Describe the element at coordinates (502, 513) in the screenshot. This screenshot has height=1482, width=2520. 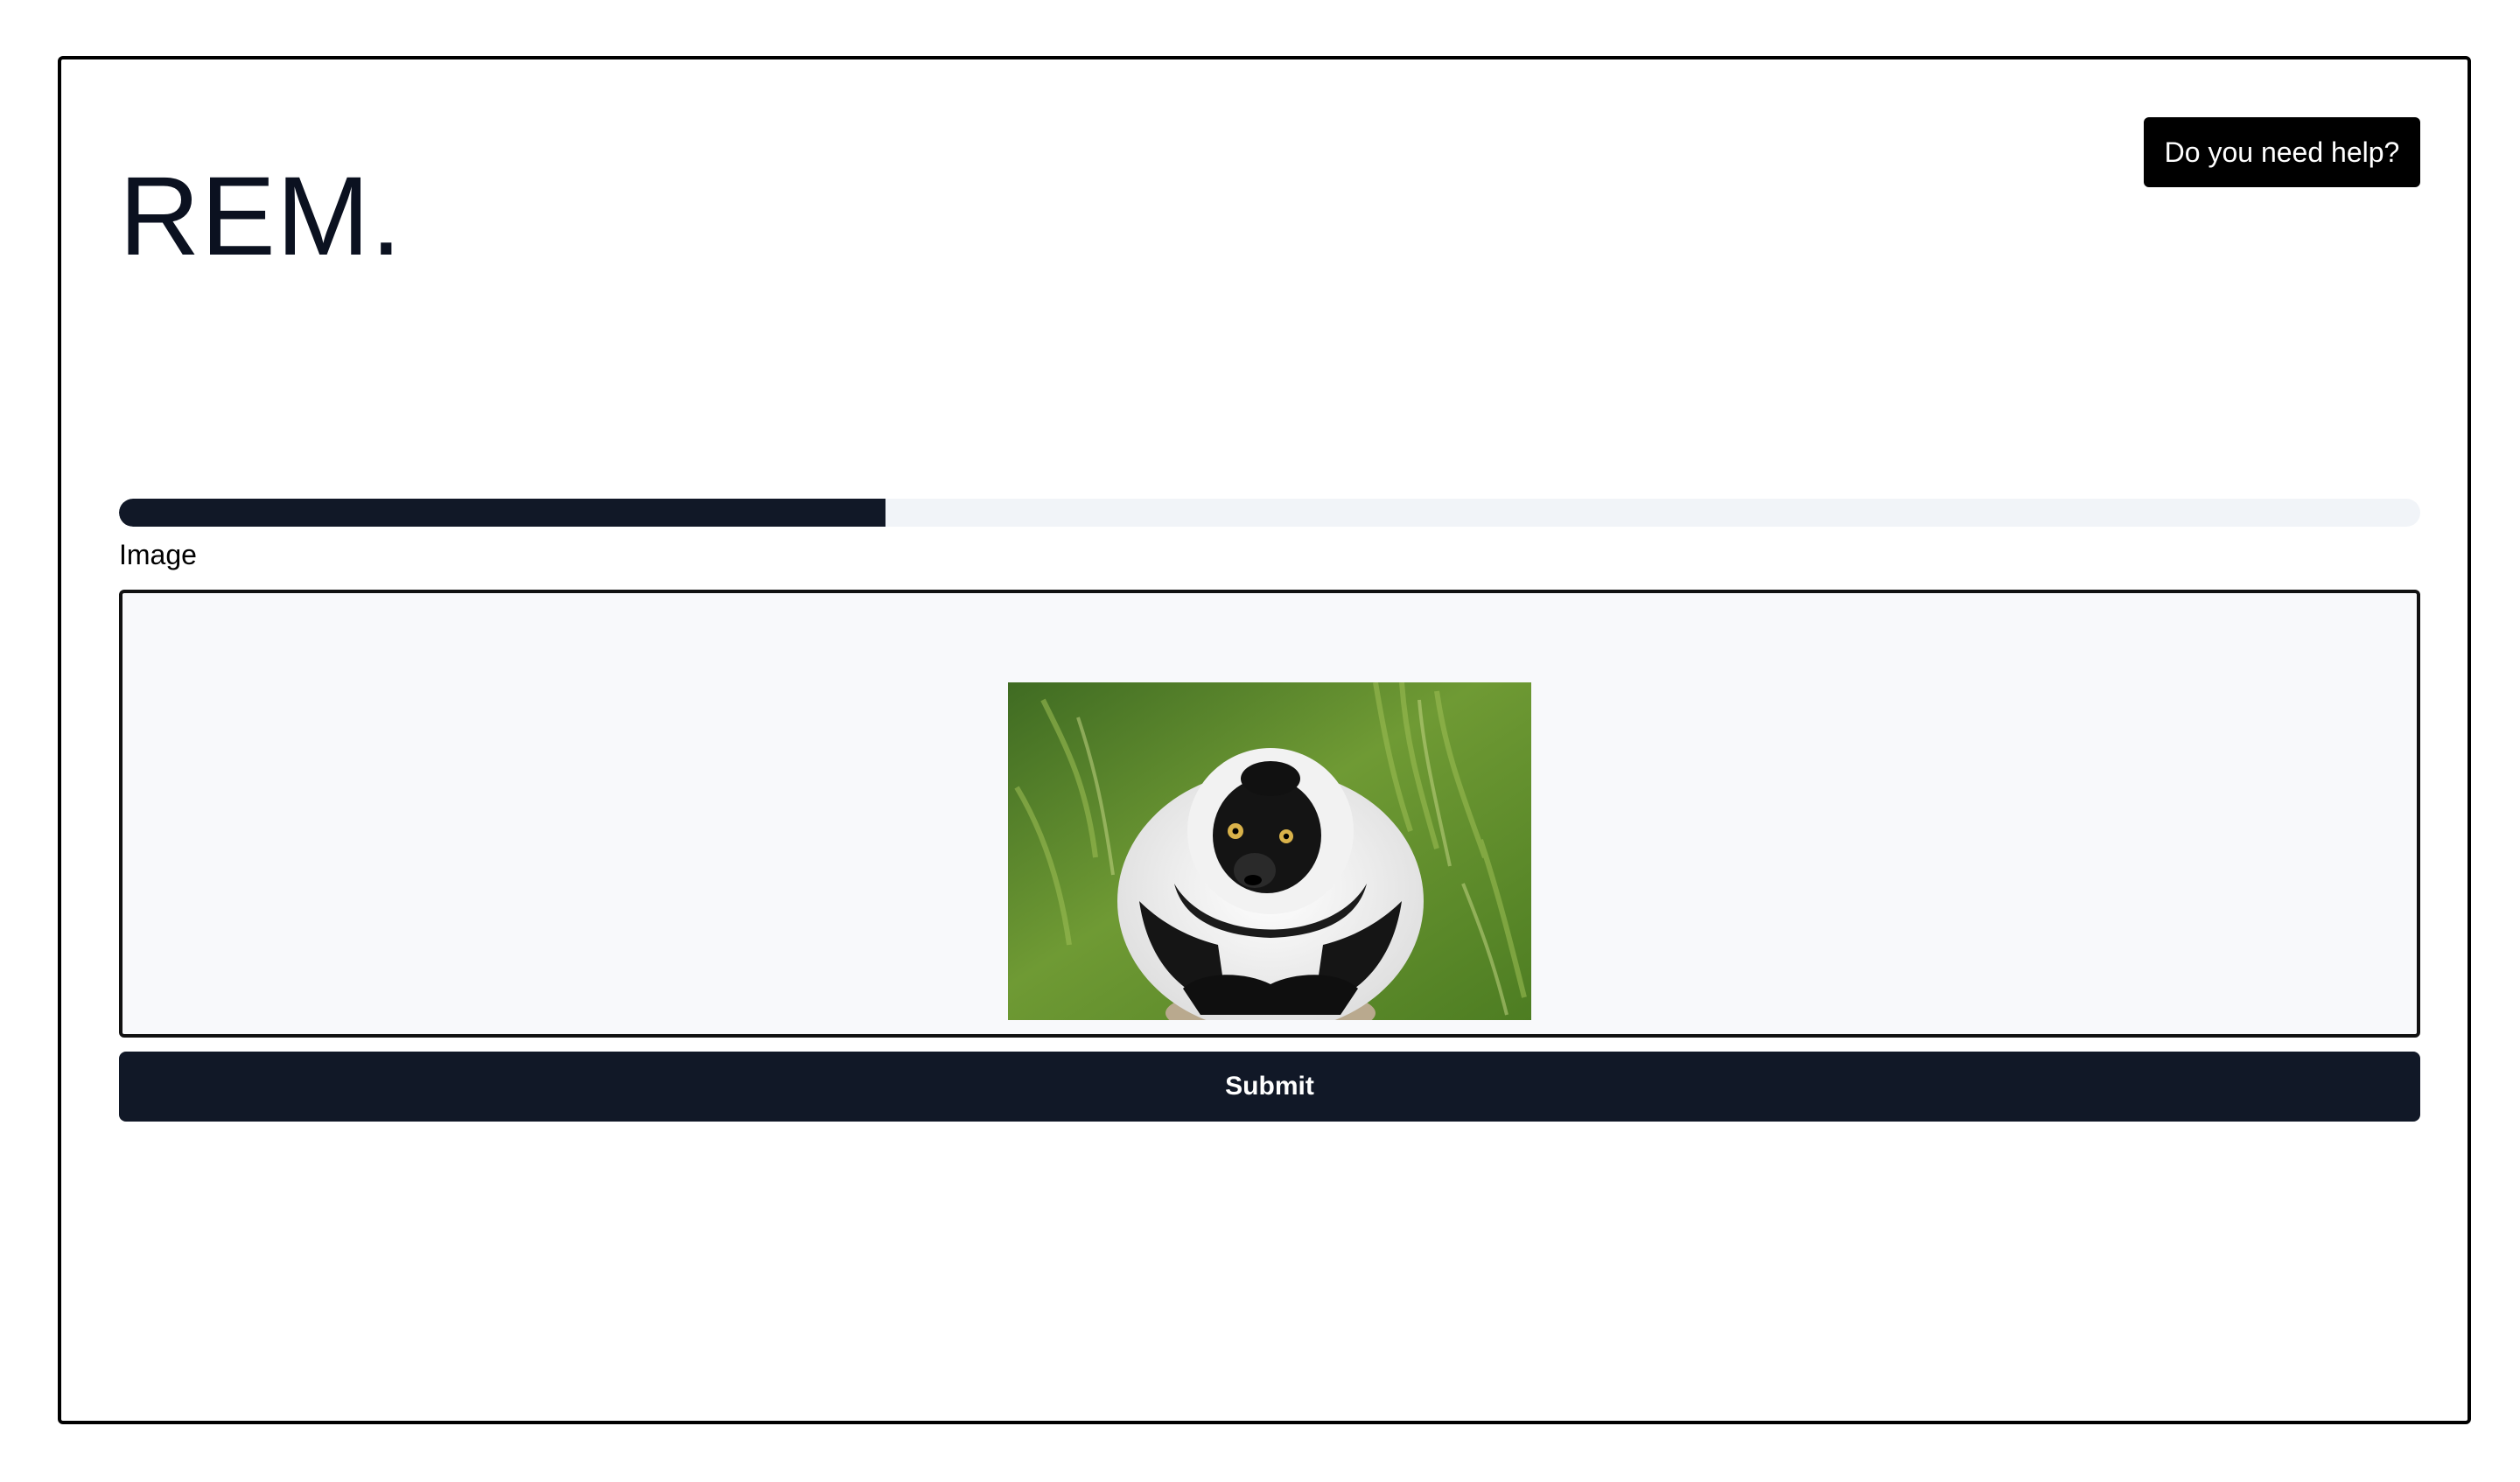
I see `progress-fill` at that location.